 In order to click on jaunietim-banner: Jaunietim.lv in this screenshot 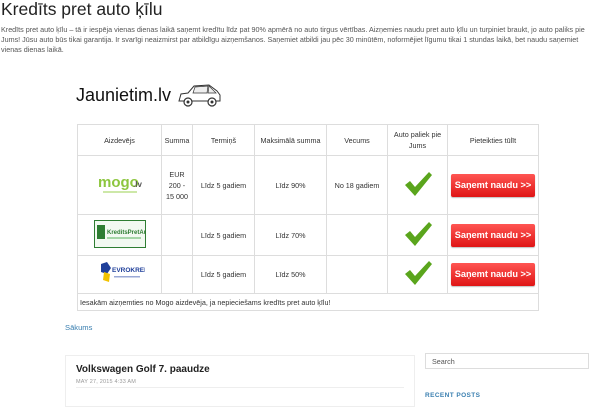, I will do `click(196, 99)`.